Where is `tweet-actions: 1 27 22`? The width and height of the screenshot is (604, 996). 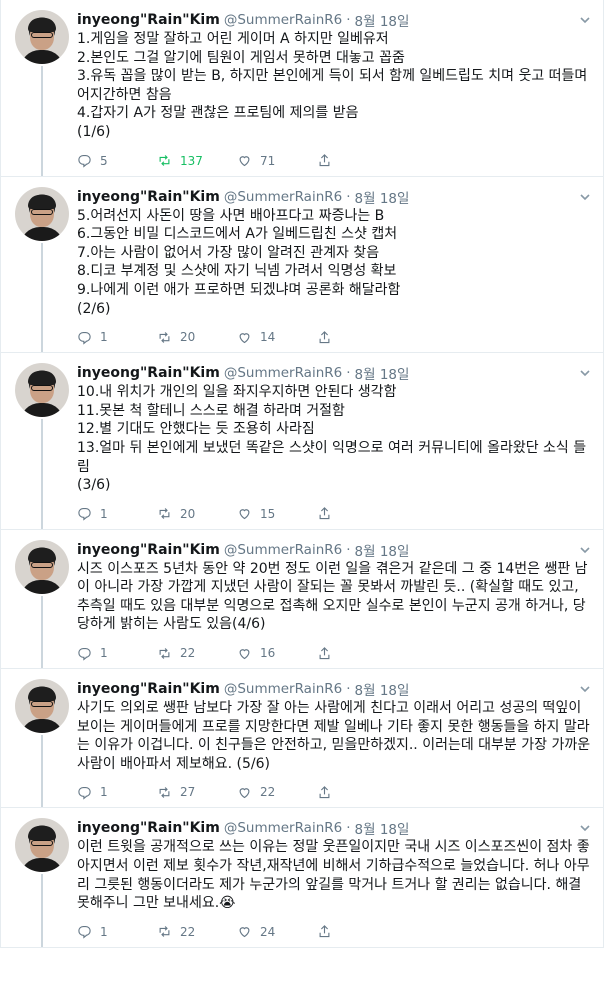
tweet-actions: 1 27 22 is located at coordinates (335, 792).